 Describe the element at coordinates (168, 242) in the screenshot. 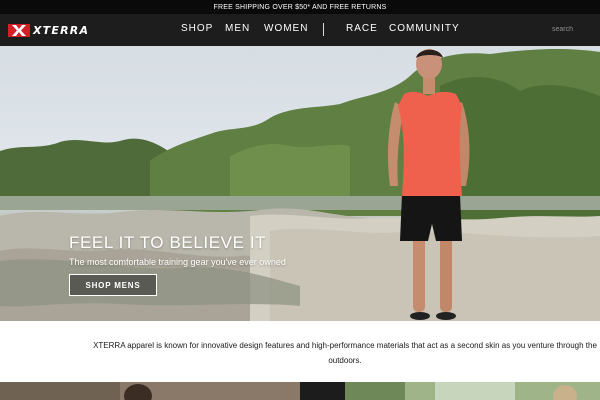

I see `hero-title: FEEL IT TO BELIEVE IT` at that location.